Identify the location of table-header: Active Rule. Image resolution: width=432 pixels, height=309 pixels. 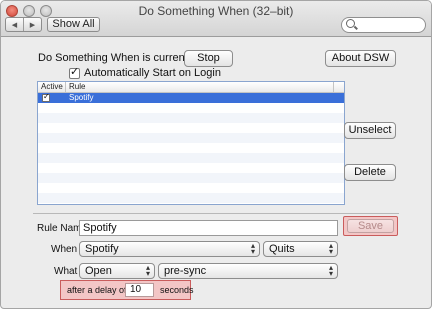
(191, 87).